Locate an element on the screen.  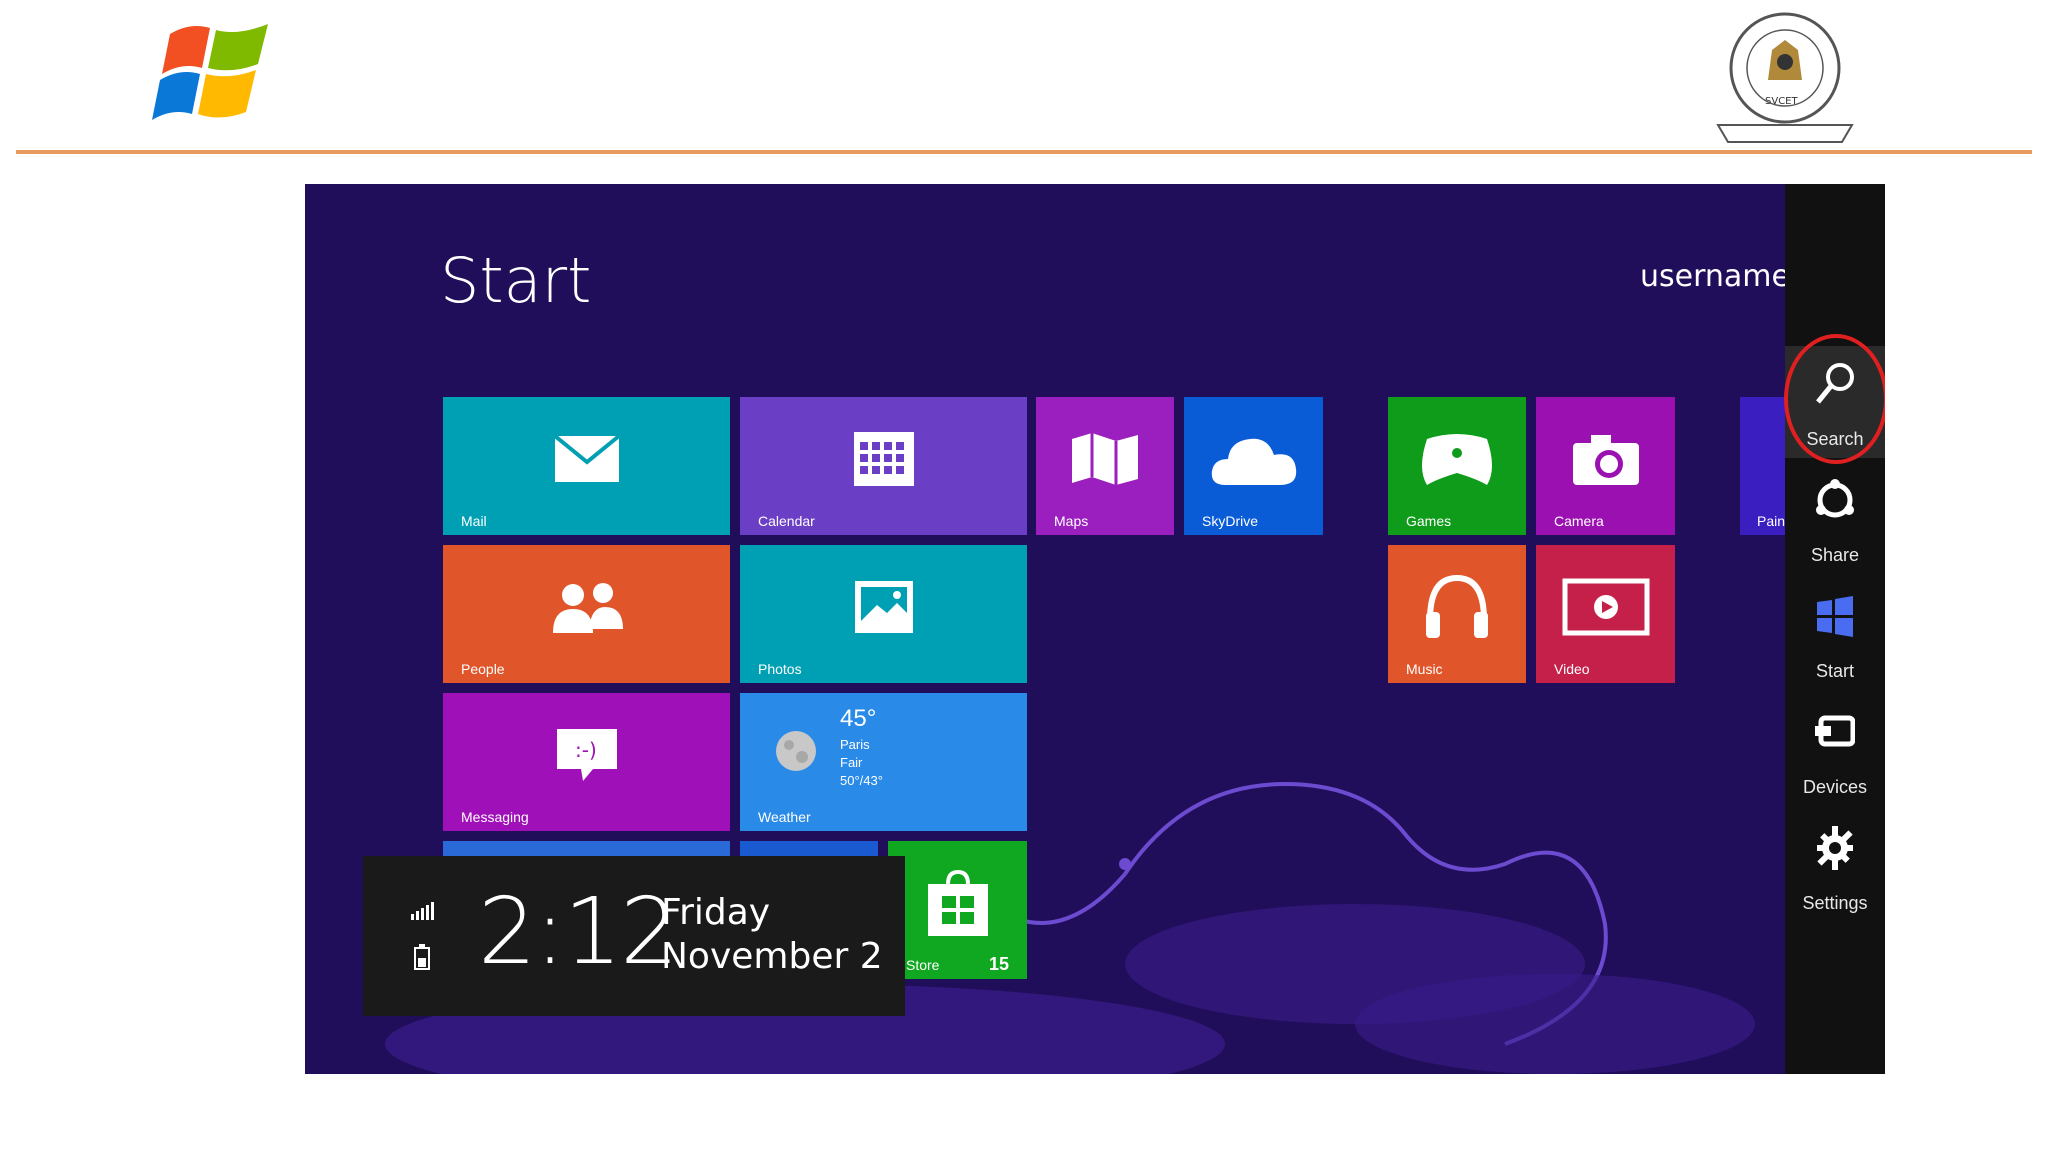
devices-icon is located at coordinates (1835, 731).